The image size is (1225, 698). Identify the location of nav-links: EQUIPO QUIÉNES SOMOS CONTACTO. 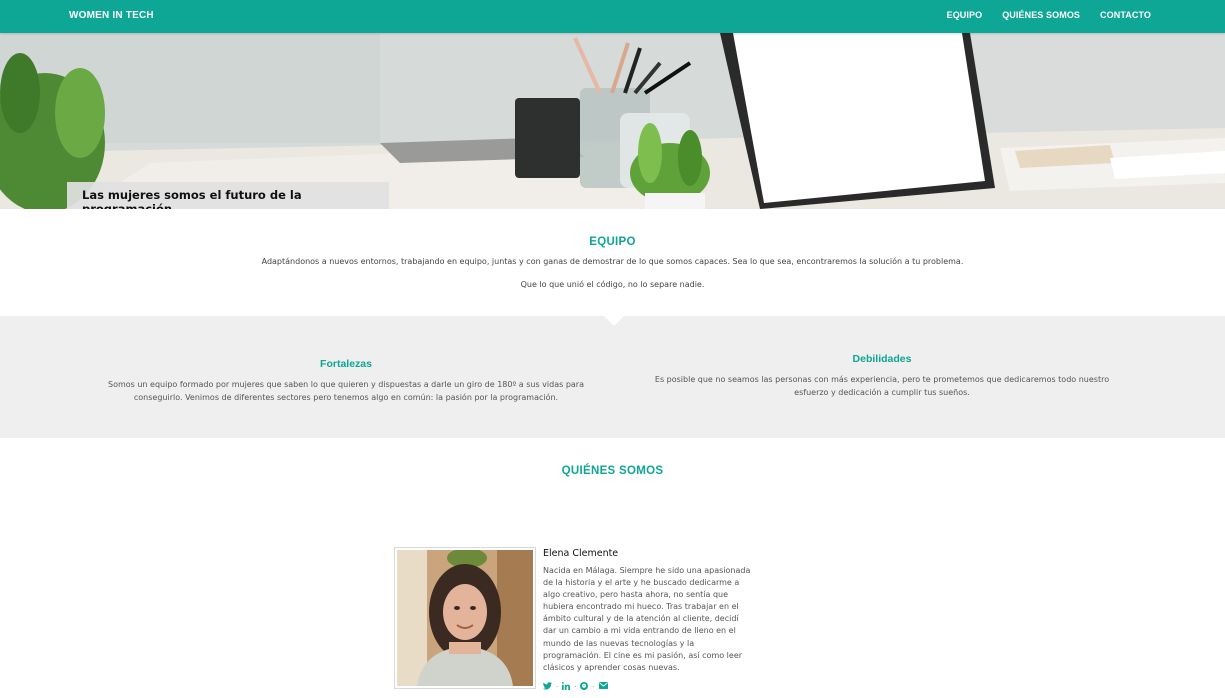
(1049, 15).